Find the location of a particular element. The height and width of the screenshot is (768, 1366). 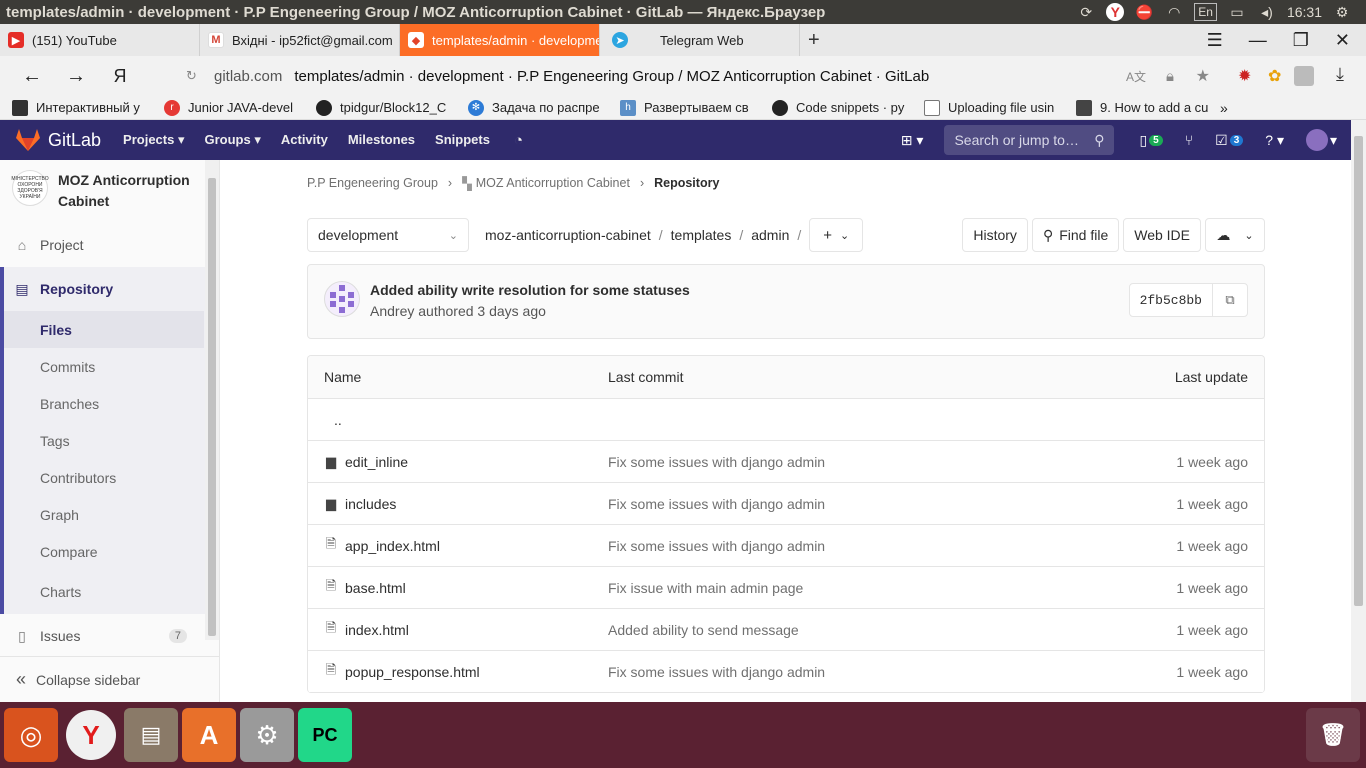

more-bookmarks-icon: » is located at coordinates (1224, 108).